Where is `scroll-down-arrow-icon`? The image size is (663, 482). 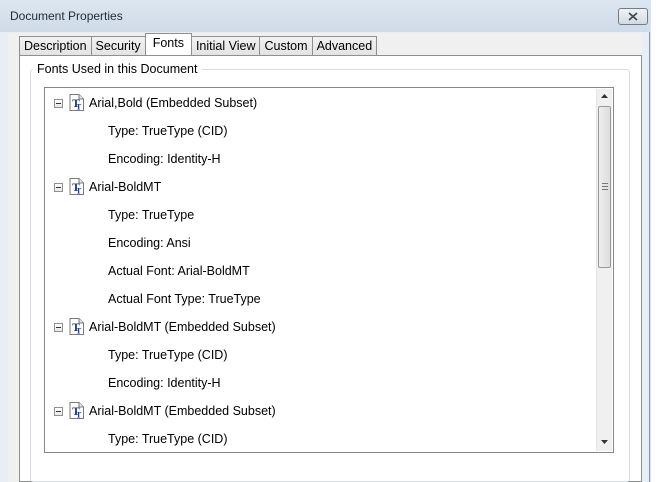
scroll-down-arrow-icon is located at coordinates (604, 442).